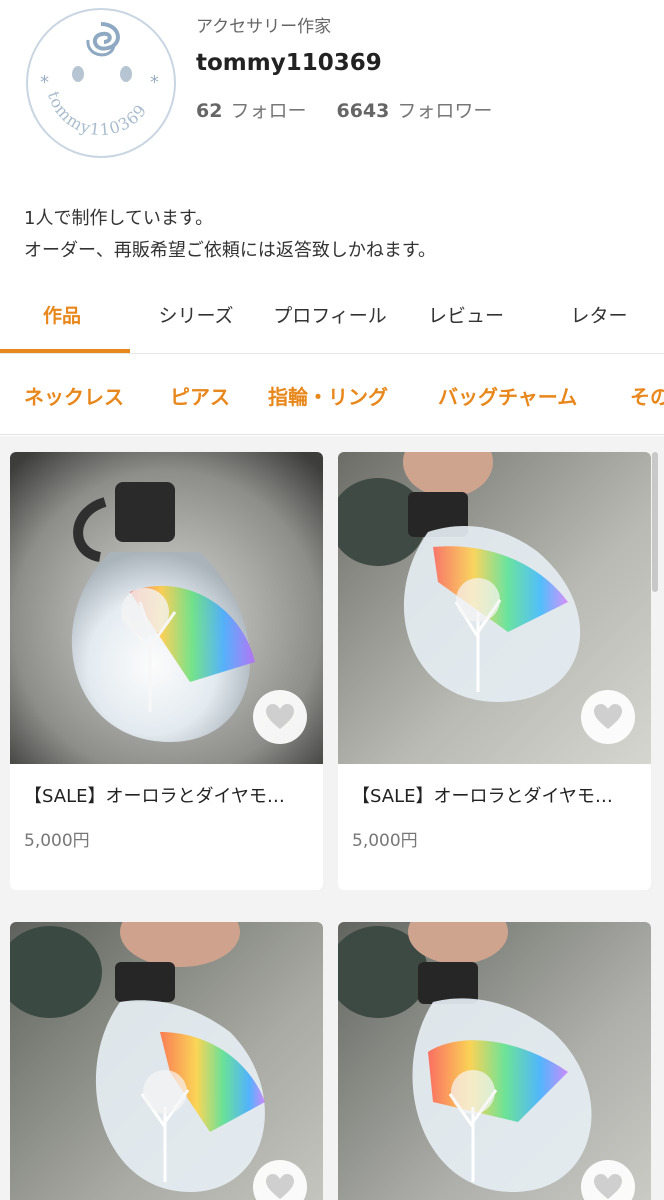  I want to click on profile-bio: 1人で制作しています。 オーダー、再販希望ご依頼には返答致しかねます。, so click(230, 235).